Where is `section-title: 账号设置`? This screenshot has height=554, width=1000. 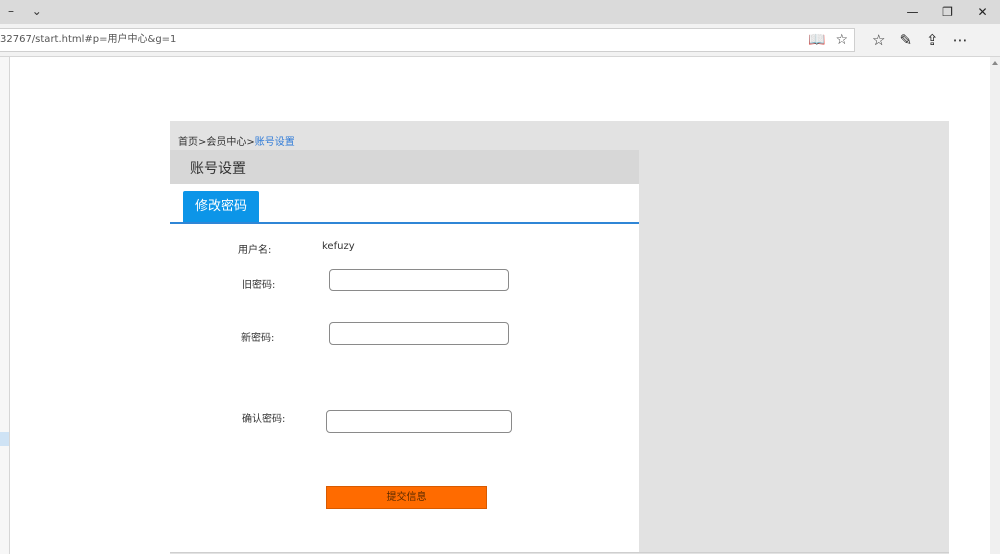 section-title: 账号设置 is located at coordinates (218, 169).